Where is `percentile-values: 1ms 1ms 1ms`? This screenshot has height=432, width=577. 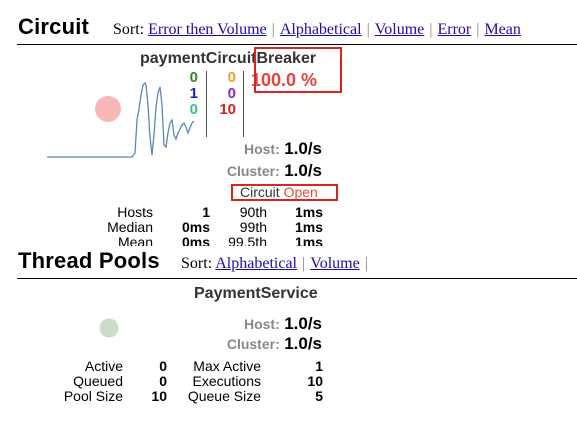
percentile-values: 1ms 1ms 1ms is located at coordinates (299, 225).